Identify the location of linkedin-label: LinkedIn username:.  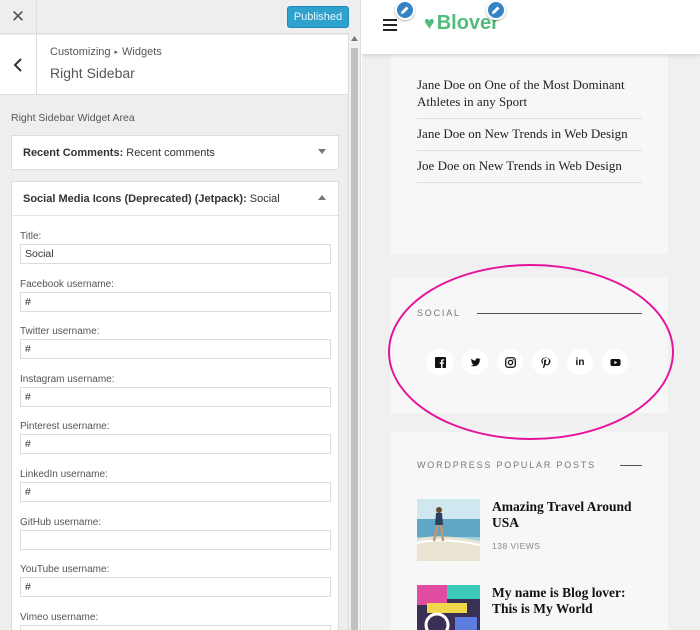
(64, 474).